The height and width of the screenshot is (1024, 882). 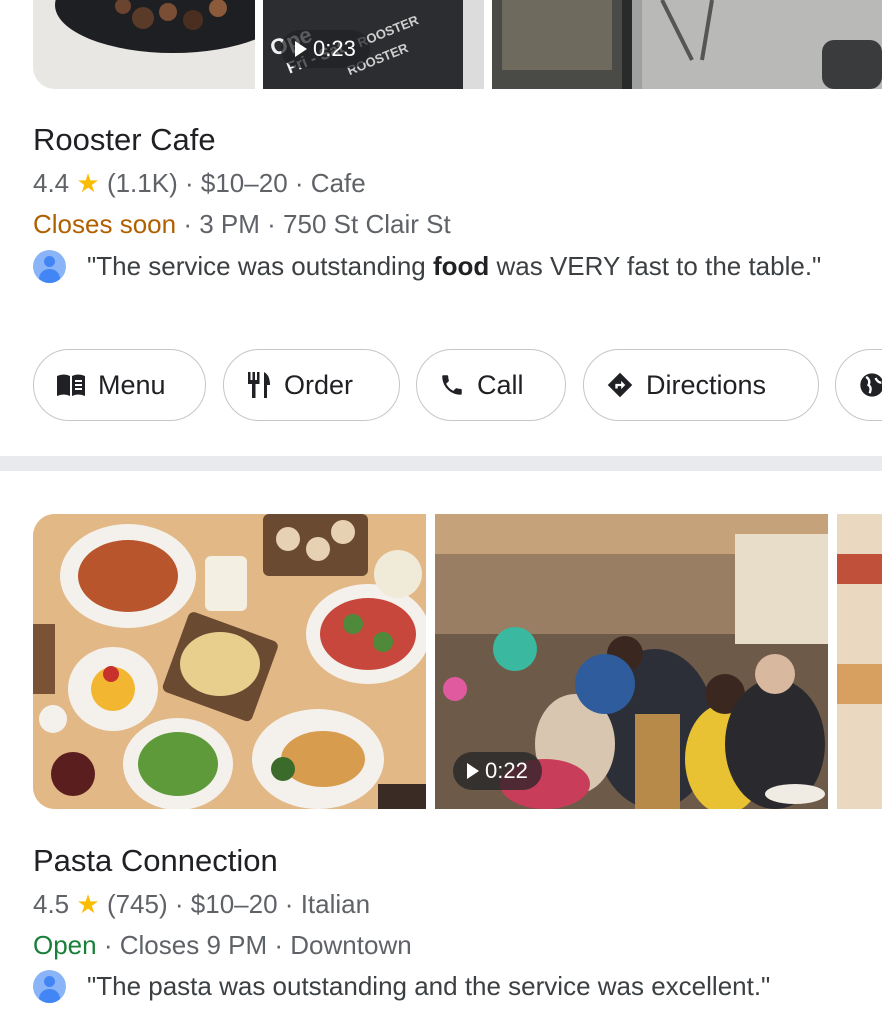 I want to click on section-divider, so click(x=441, y=463).